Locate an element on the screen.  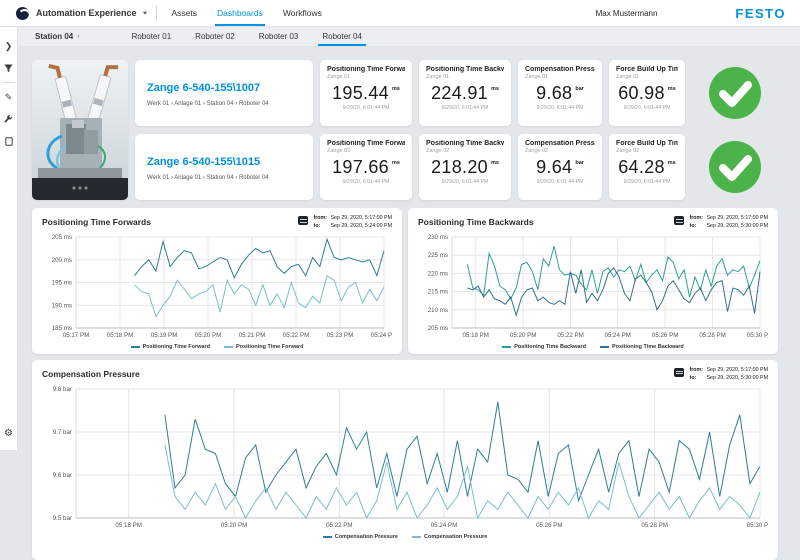
expand-sidebar-icon: ❯ is located at coordinates (9, 46).